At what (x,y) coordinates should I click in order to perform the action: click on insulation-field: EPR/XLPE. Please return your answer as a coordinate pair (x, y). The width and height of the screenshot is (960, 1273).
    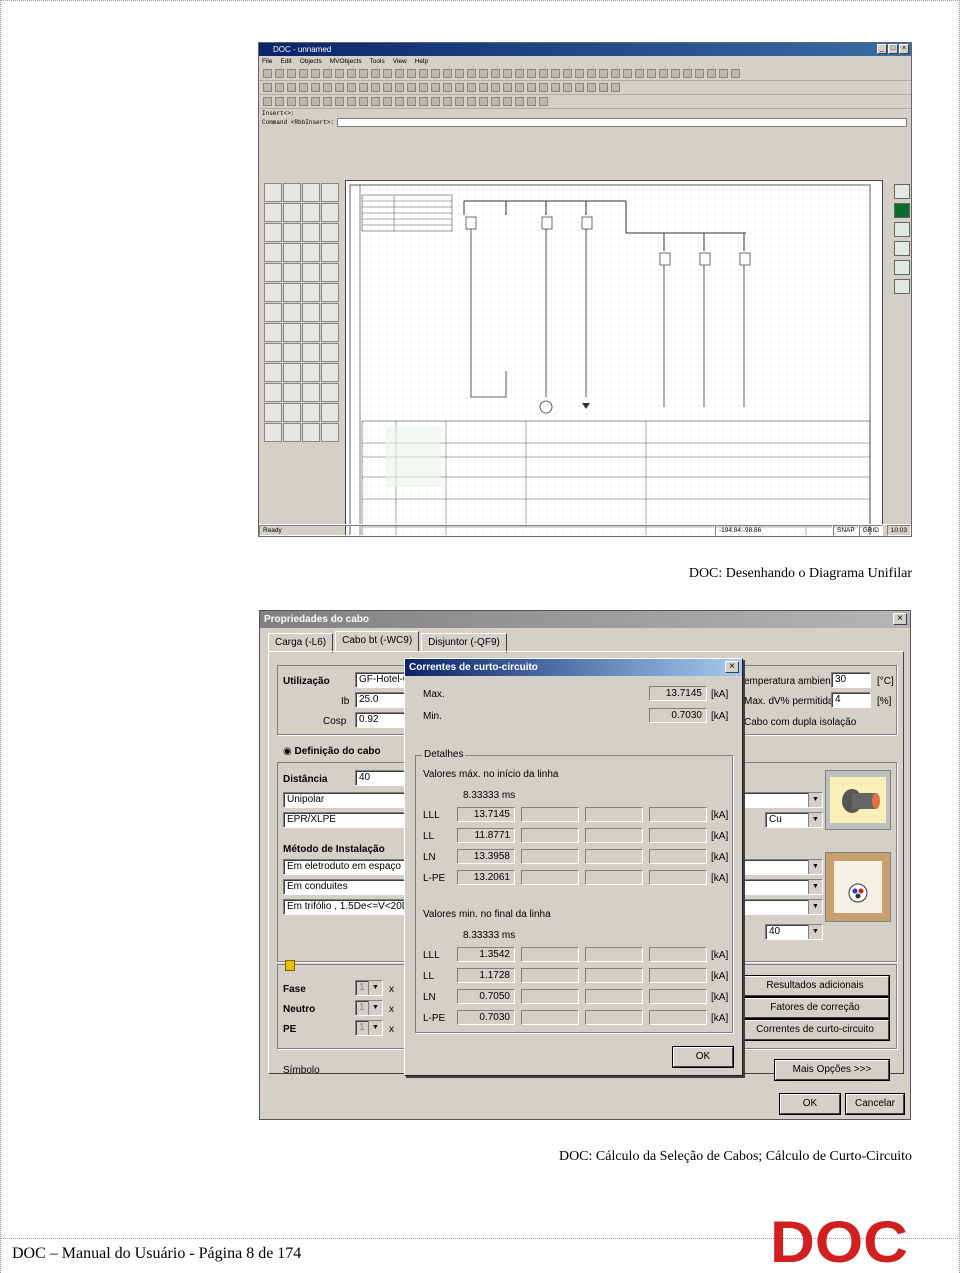
    Looking at the image, I should click on (348, 820).